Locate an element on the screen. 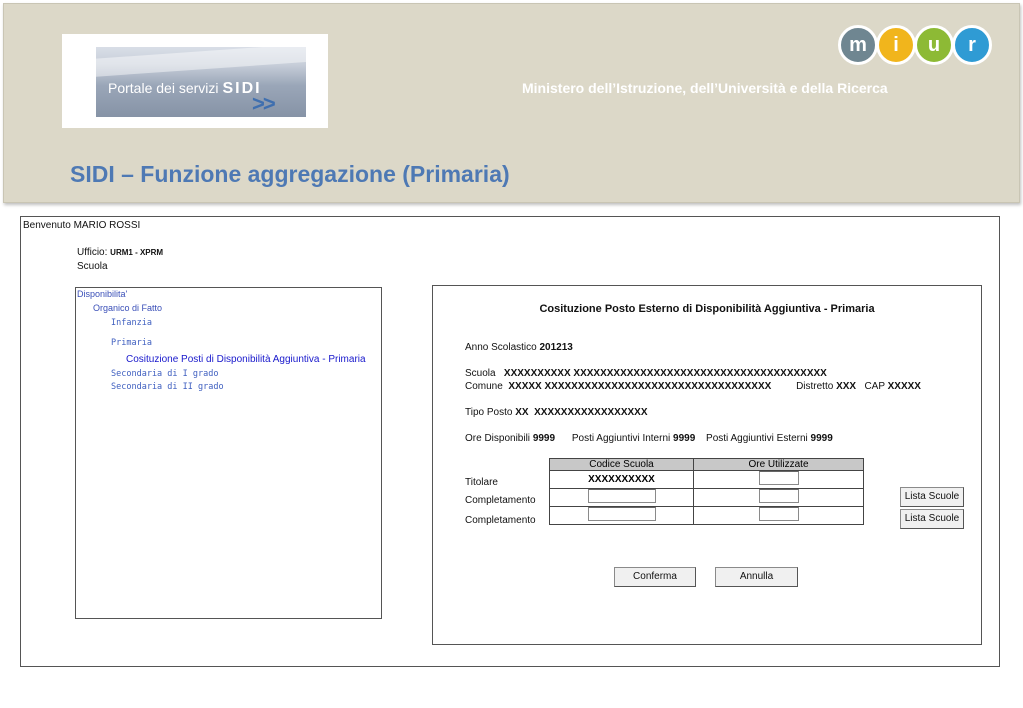  completamento1-code-cell is located at coordinates (621, 497).